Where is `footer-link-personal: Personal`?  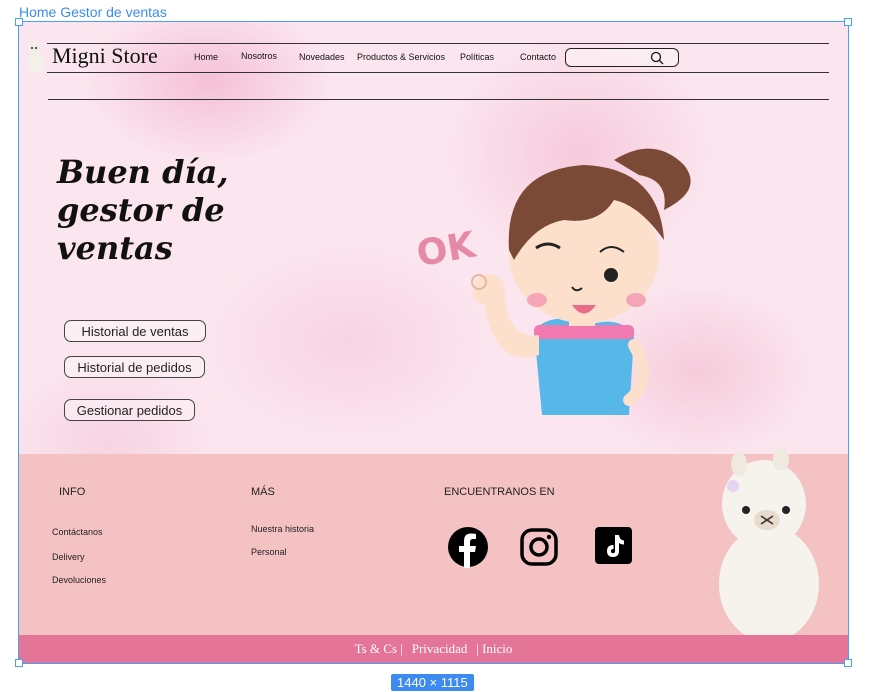 footer-link-personal: Personal is located at coordinates (269, 552).